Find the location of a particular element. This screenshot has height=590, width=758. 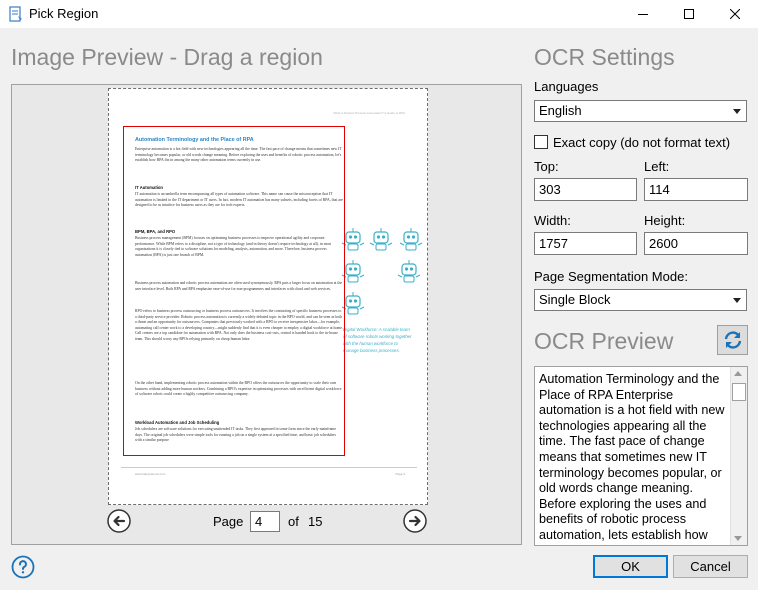

maximize-button is located at coordinates (689, 14).